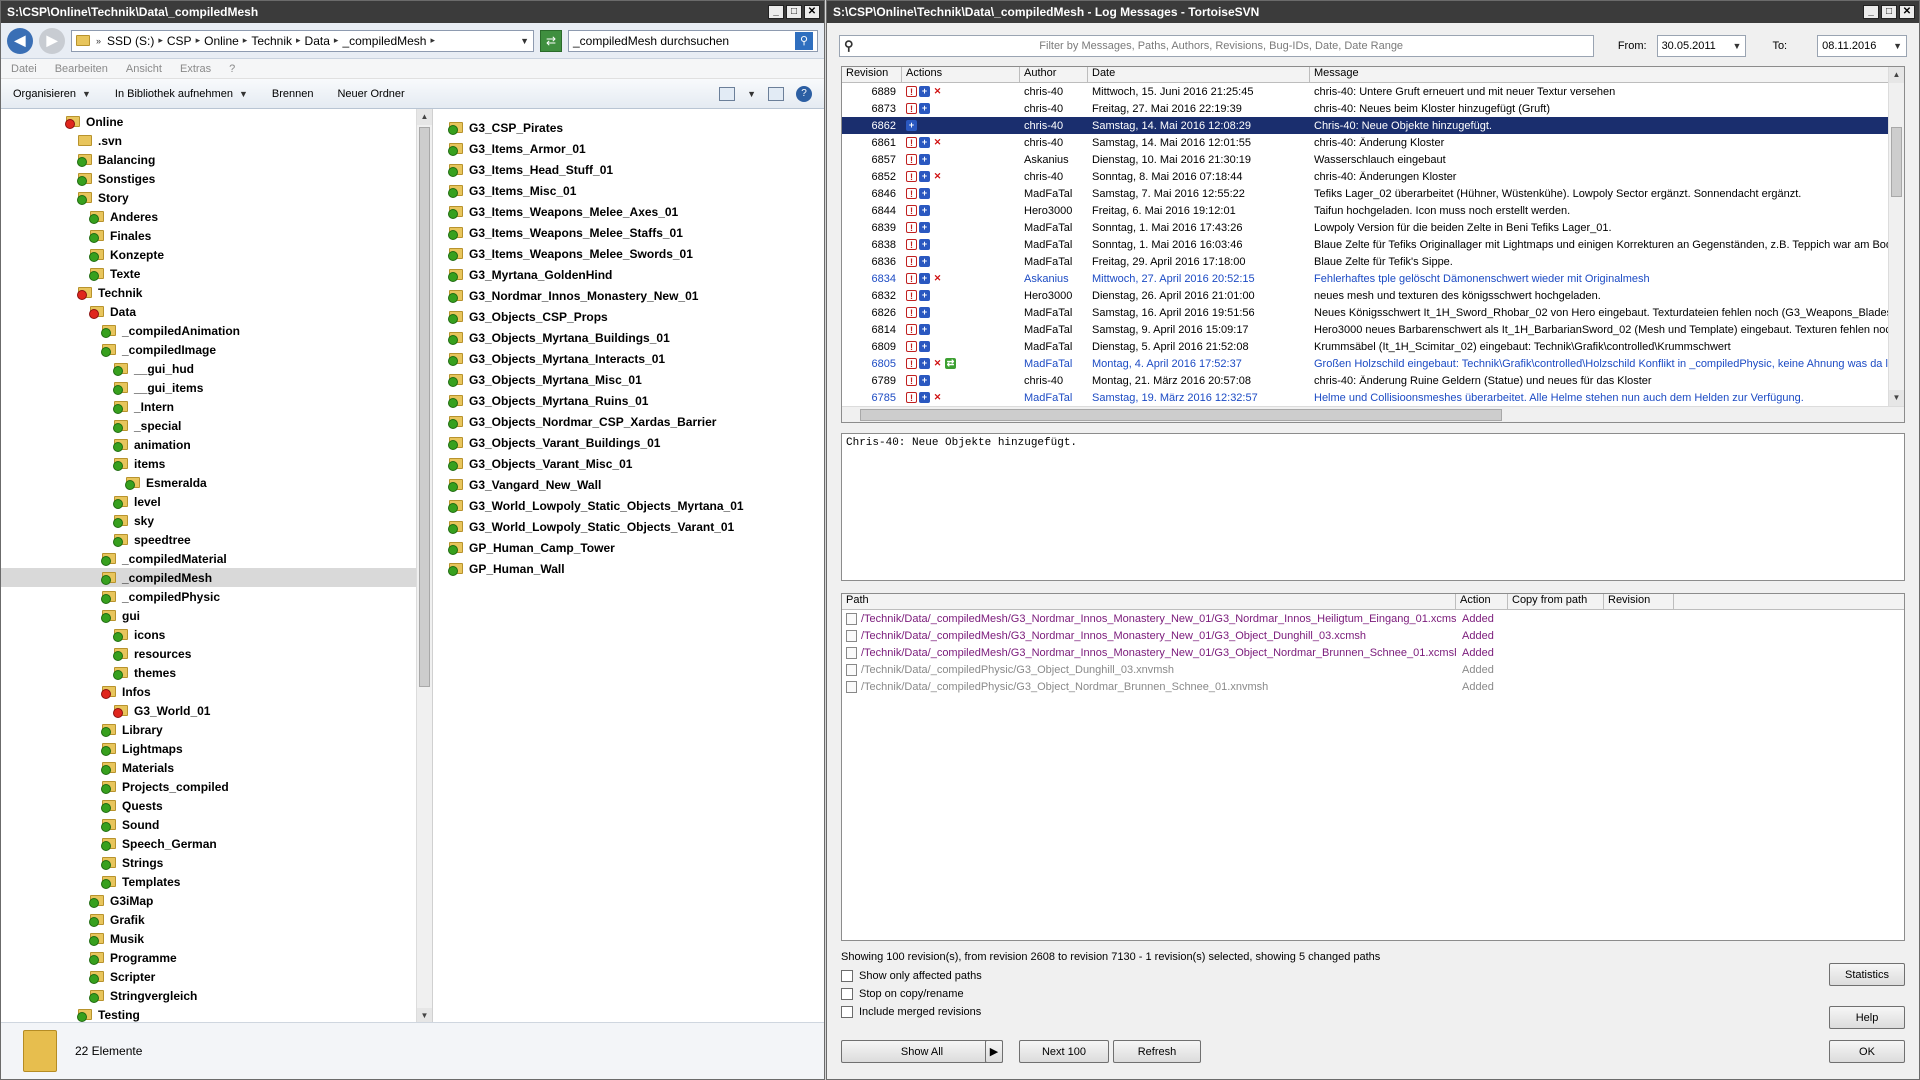 The image size is (1920, 1080). What do you see at coordinates (727, 93) in the screenshot?
I see `view-options-icon` at bounding box center [727, 93].